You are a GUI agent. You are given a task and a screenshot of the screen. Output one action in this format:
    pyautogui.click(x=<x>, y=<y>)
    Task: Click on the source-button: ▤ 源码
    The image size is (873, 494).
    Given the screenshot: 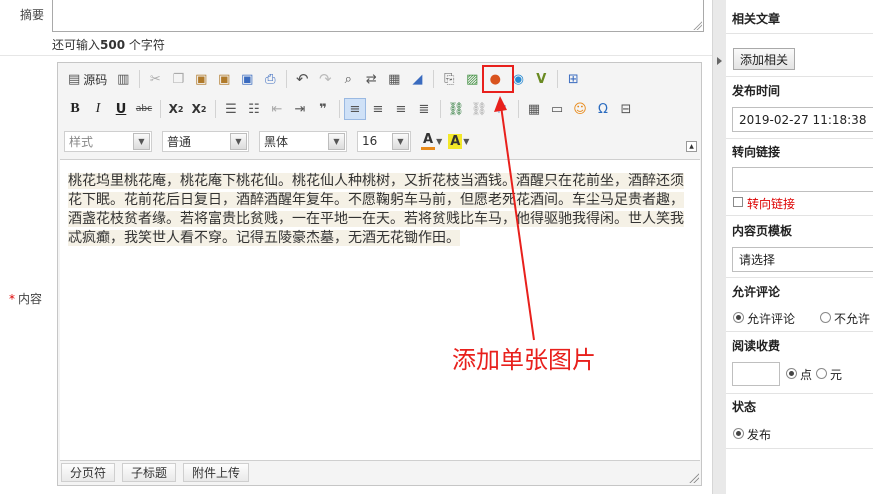 What is the action you would take?
    pyautogui.click(x=87, y=79)
    